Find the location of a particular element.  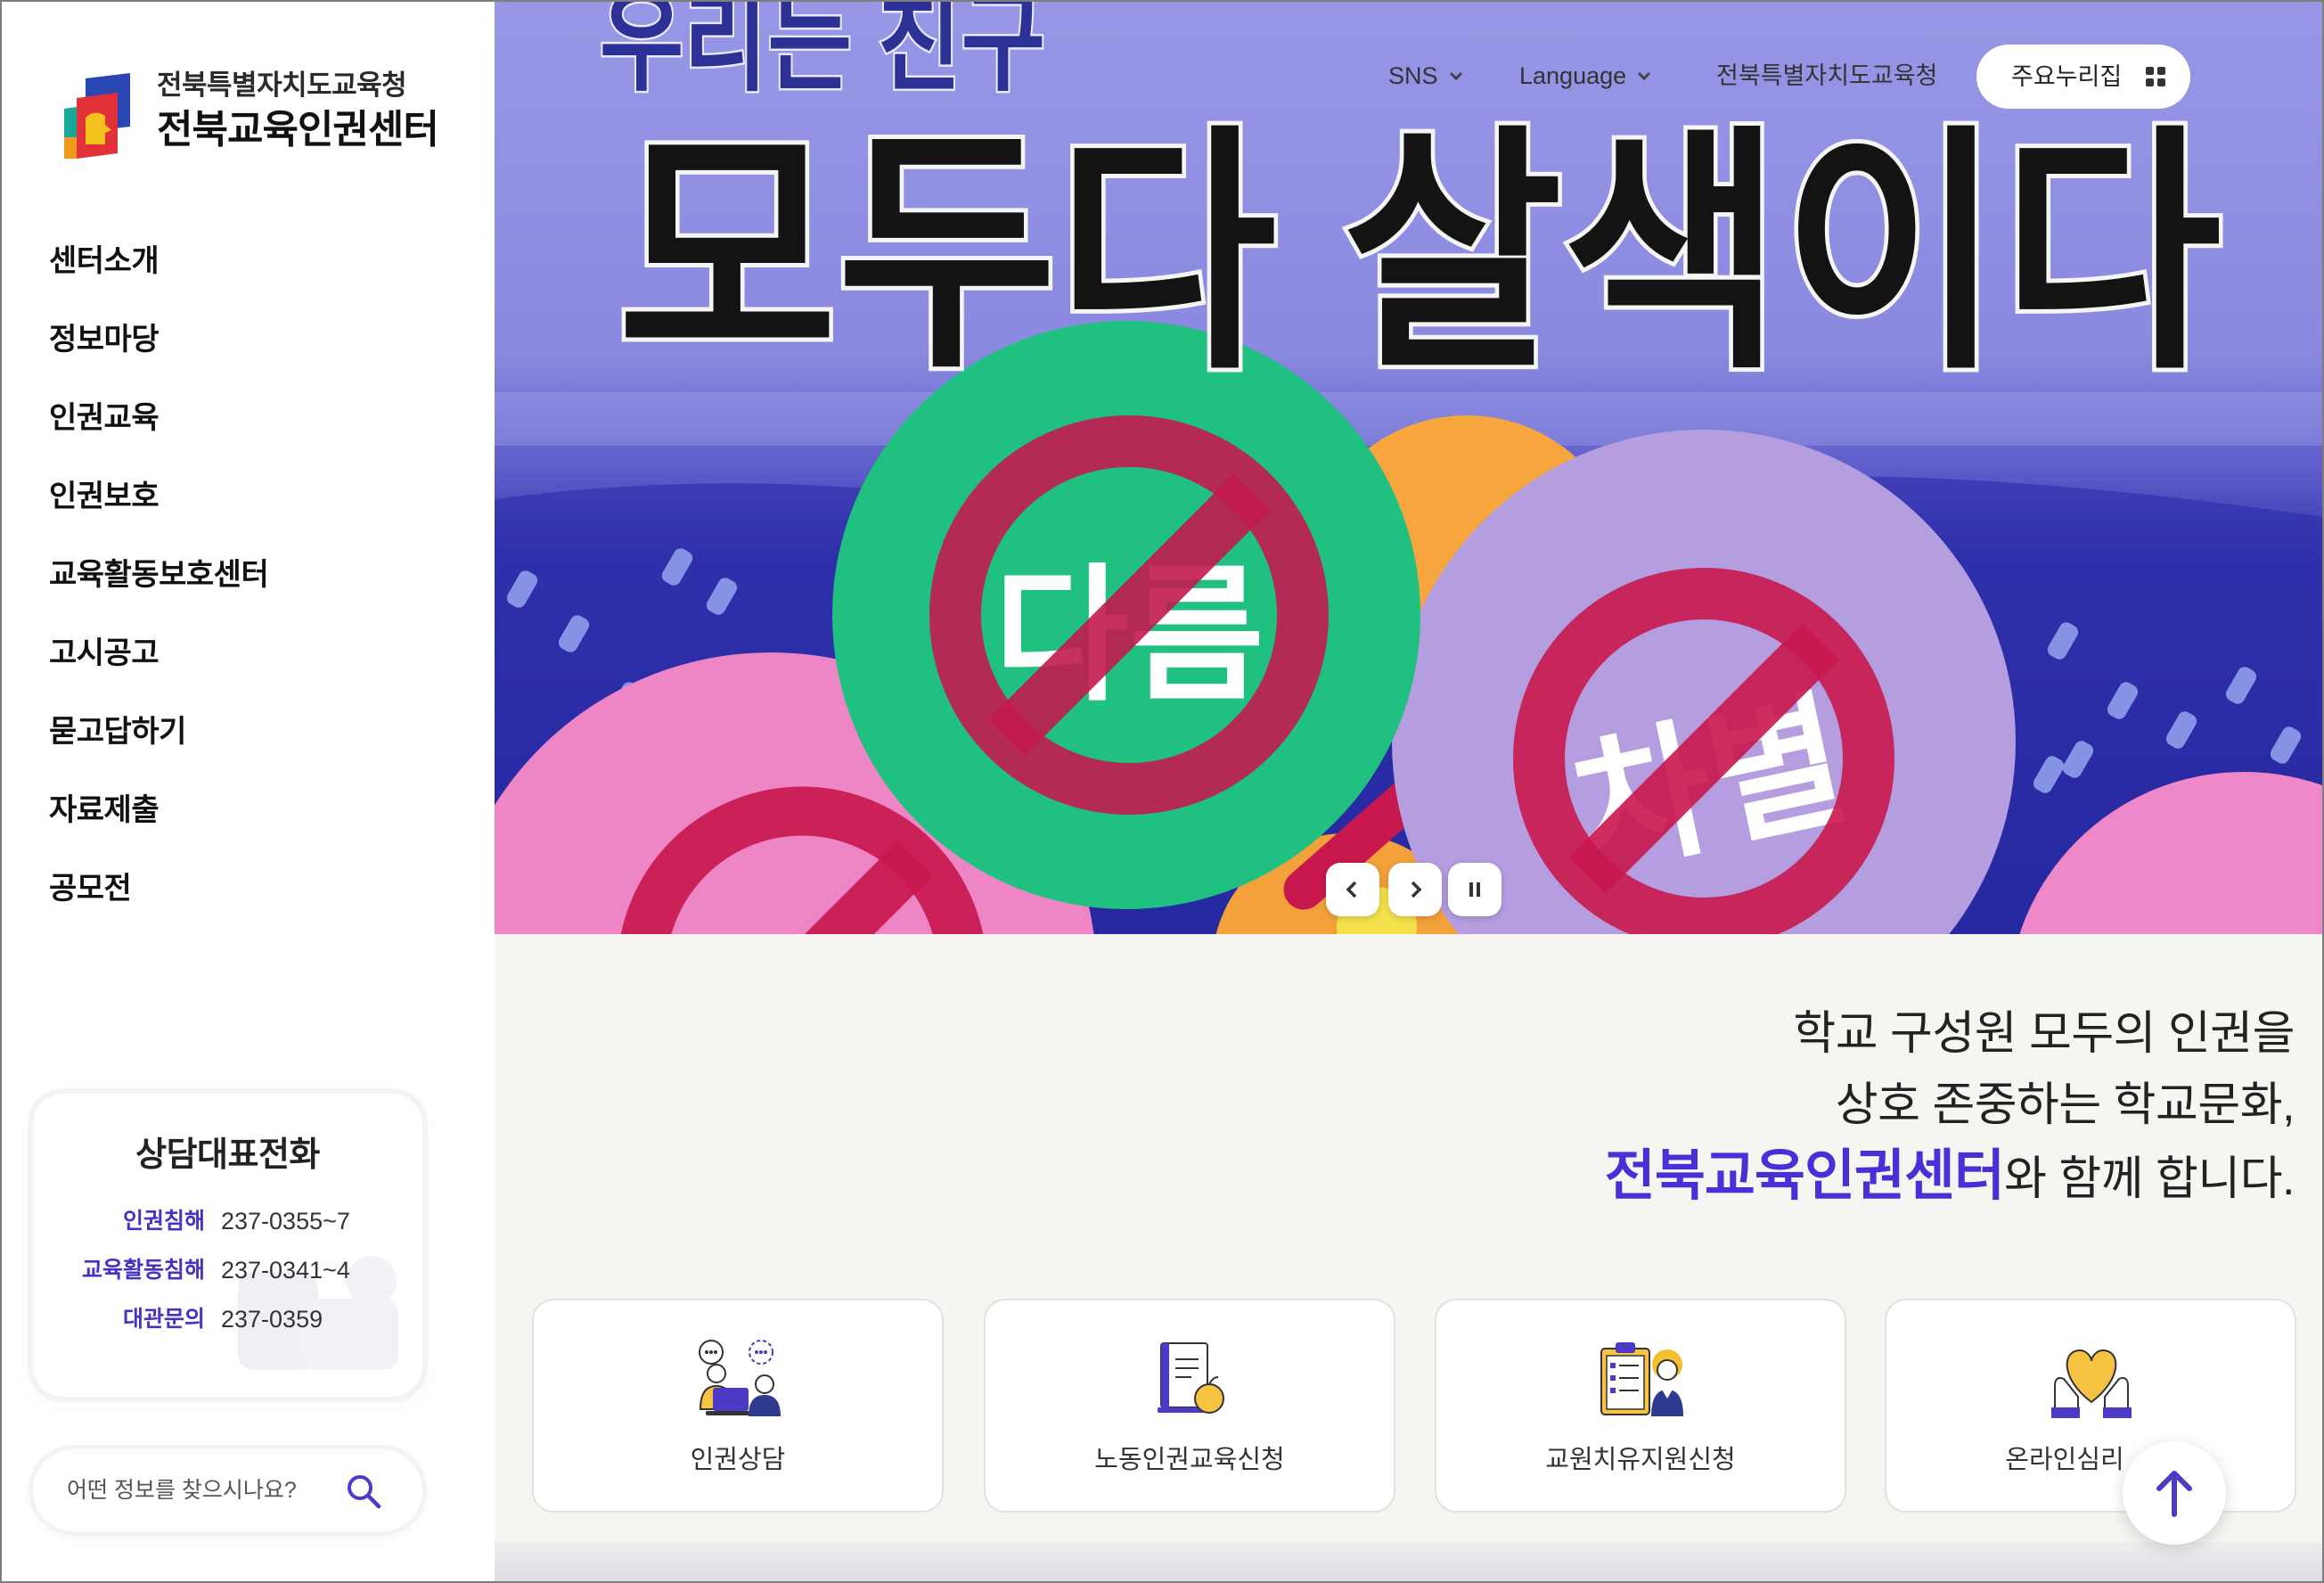

arrow-up-icon is located at coordinates (2174, 1494).